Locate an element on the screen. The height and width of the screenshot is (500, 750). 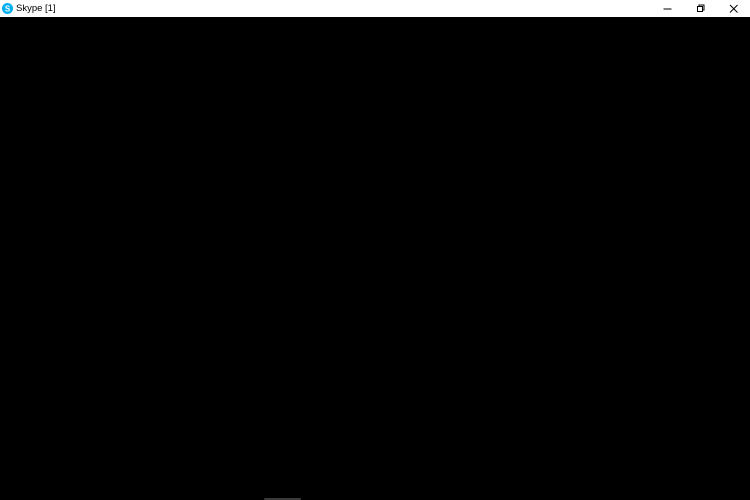
minimize-icon is located at coordinates (668, 9).